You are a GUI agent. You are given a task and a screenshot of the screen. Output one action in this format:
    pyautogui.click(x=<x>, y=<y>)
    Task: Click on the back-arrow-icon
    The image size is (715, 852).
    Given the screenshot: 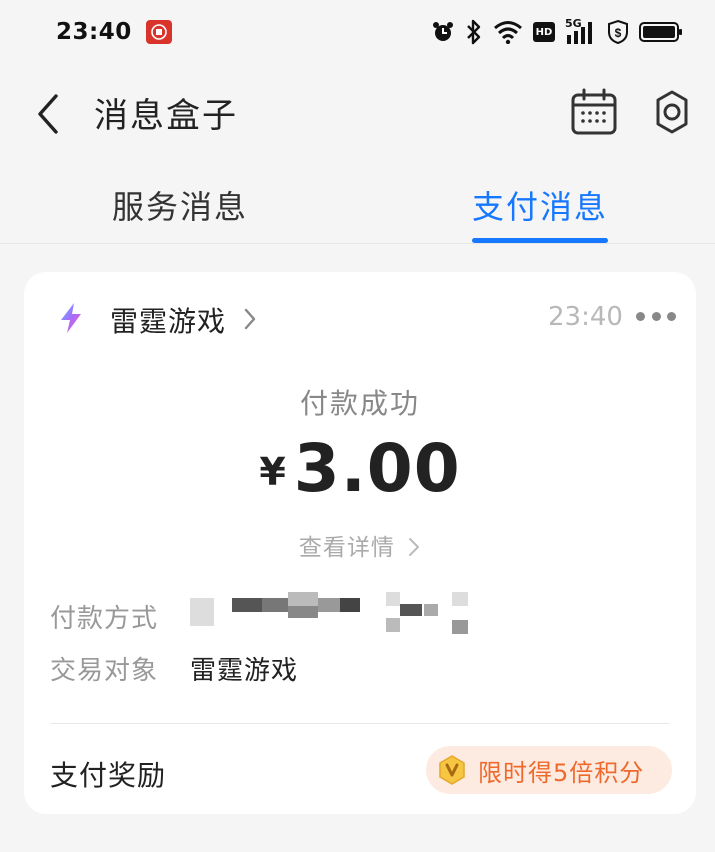 What is the action you would take?
    pyautogui.click(x=48, y=114)
    